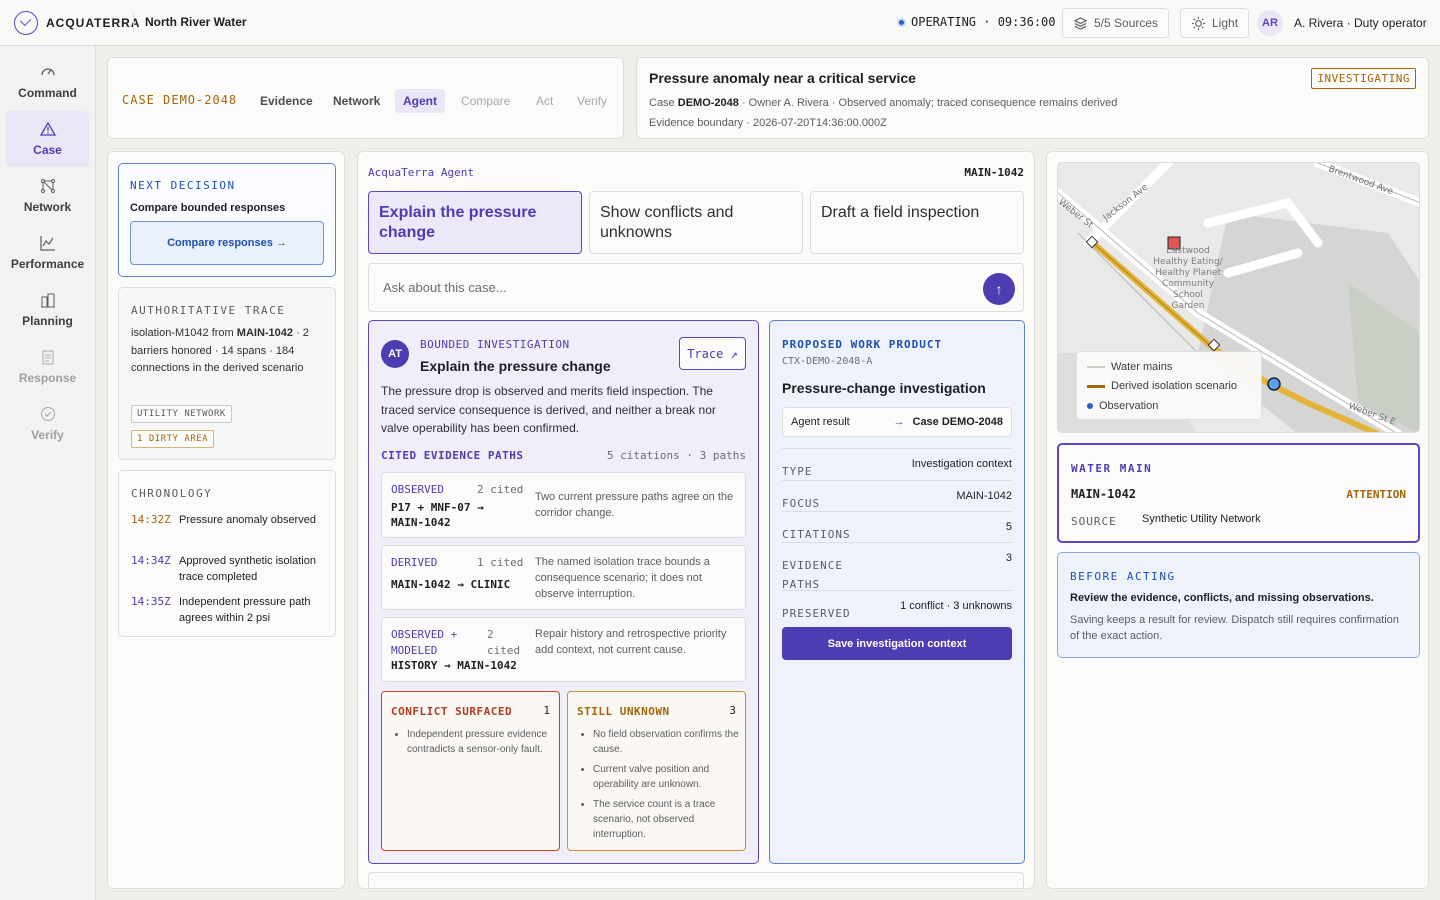 This screenshot has width=1440, height=900. What do you see at coordinates (696, 287) in the screenshot?
I see `ask-input: Ask about this case... ↑` at bounding box center [696, 287].